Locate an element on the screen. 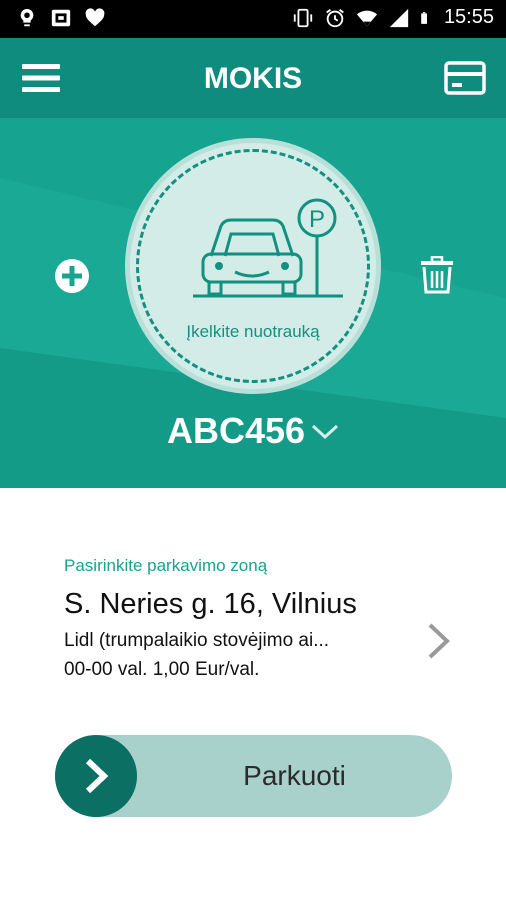  signal-icon is located at coordinates (399, 17).